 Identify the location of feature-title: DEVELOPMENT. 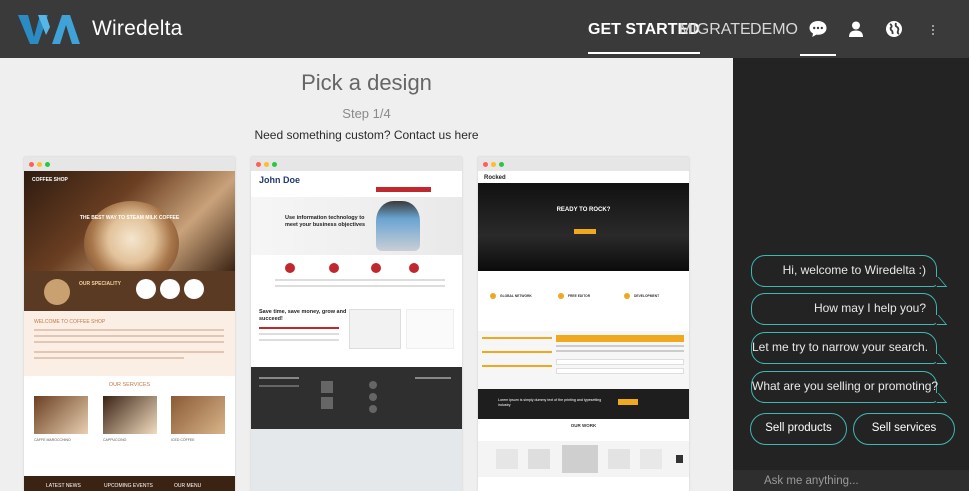
(647, 296).